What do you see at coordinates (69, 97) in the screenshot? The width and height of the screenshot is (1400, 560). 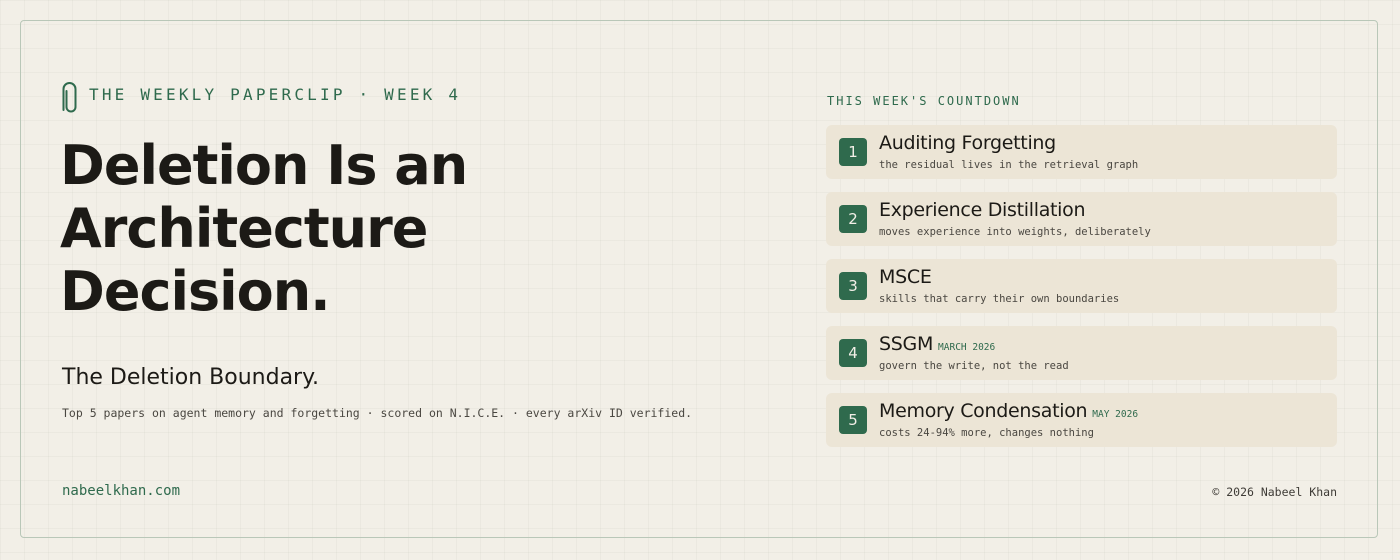 I see `paperclip-icon` at bounding box center [69, 97].